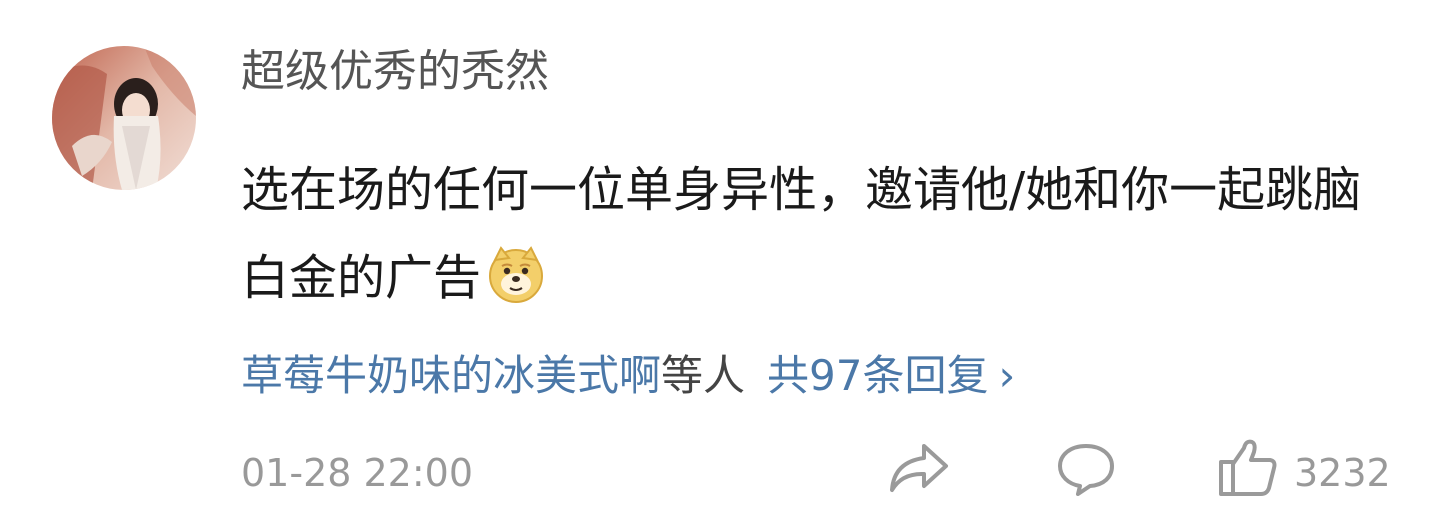  Describe the element at coordinates (451, 375) in the screenshot. I see `reply-user-names: 草莓牛奶味的冰美式啊` at that location.